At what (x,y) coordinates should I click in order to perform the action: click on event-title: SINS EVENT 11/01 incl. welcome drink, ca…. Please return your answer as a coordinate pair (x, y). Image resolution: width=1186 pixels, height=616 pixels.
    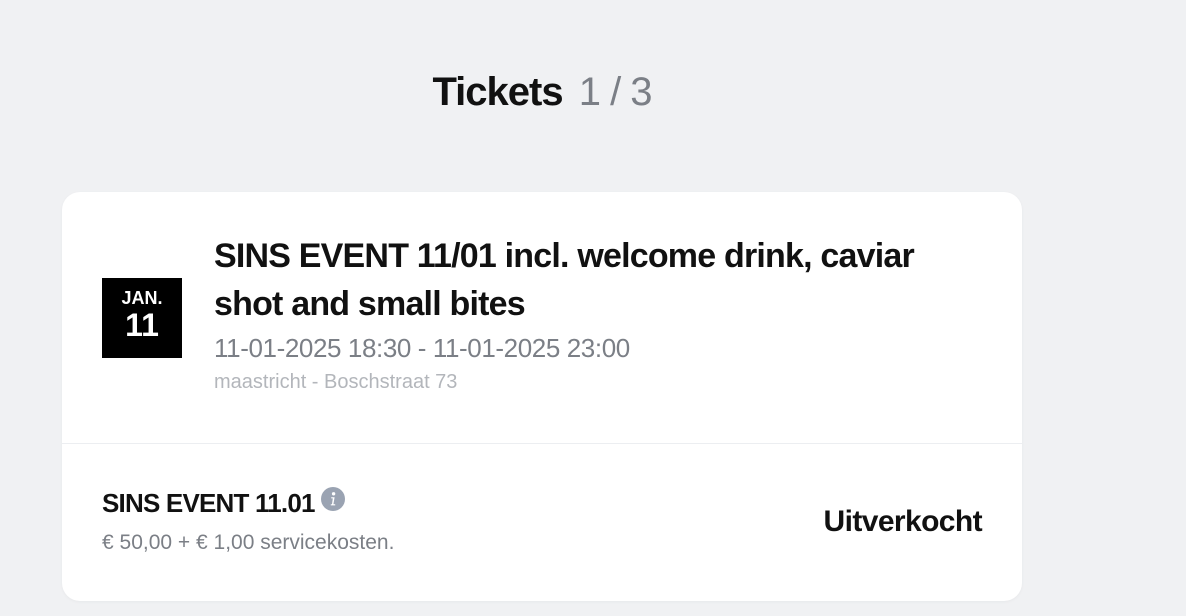
    Looking at the image, I should click on (564, 280).